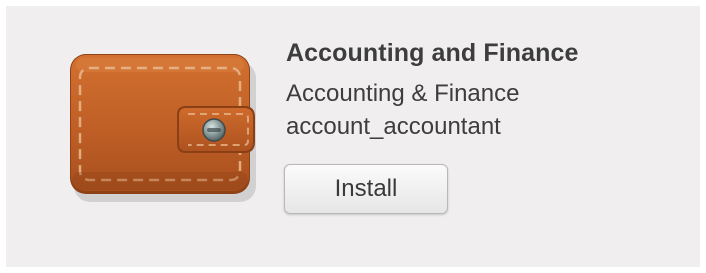  Describe the element at coordinates (366, 189) in the screenshot. I see `install-button: Install` at that location.